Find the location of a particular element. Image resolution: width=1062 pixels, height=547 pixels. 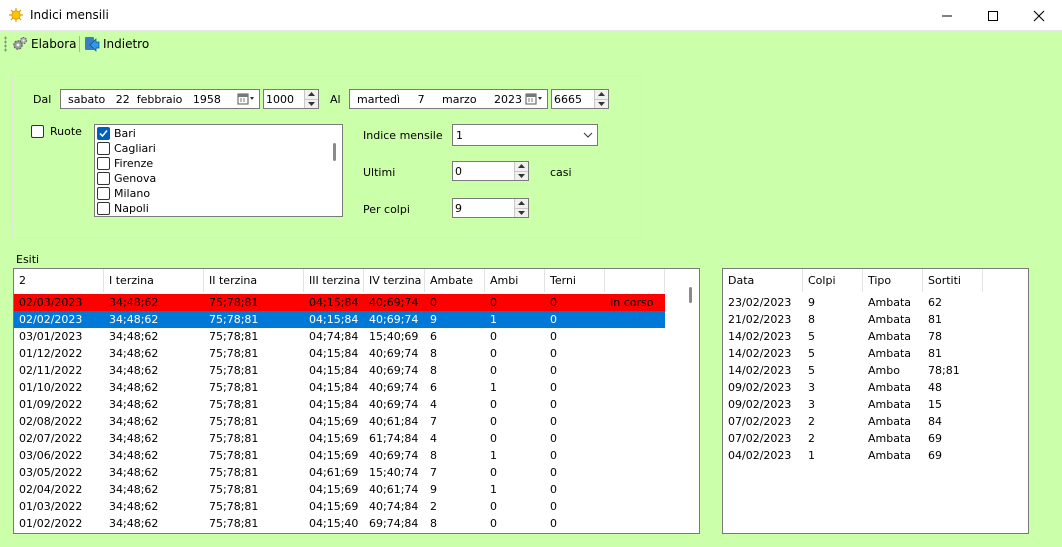

table-row: 09/02/2023 3 Ambata 15 is located at coordinates (853, 404).